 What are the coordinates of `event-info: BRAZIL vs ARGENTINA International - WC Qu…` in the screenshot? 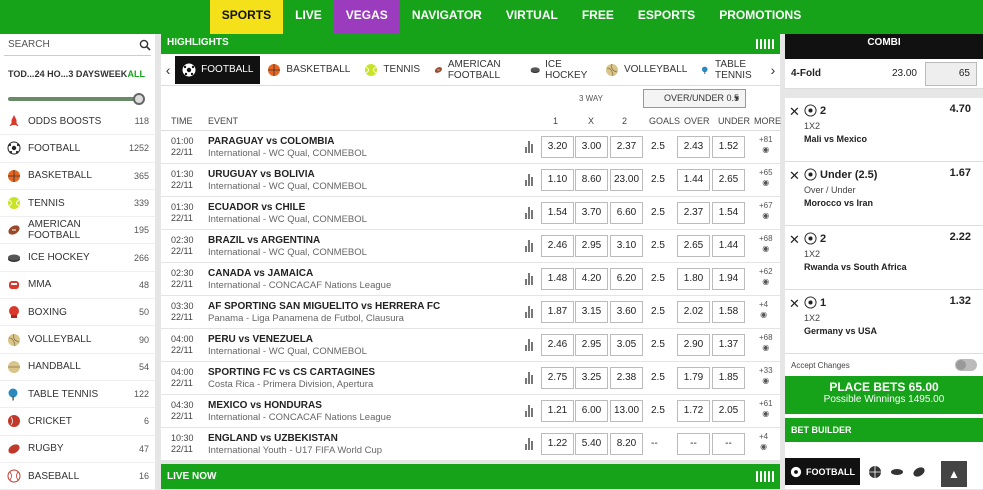 It's located at (287, 247).